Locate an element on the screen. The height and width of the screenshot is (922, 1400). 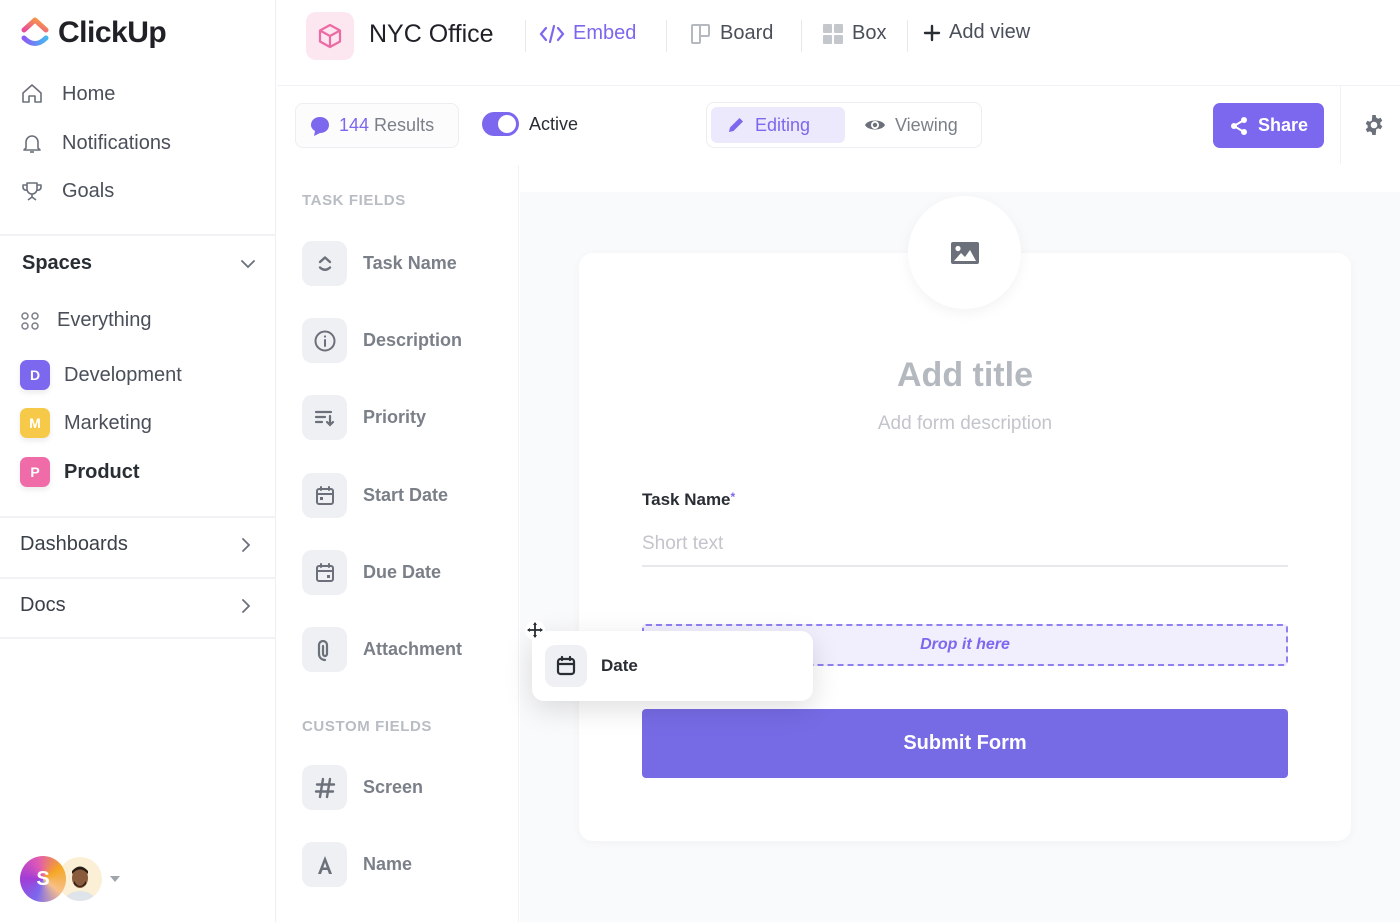
sidebar-item-home: Home is located at coordinates (67, 94).